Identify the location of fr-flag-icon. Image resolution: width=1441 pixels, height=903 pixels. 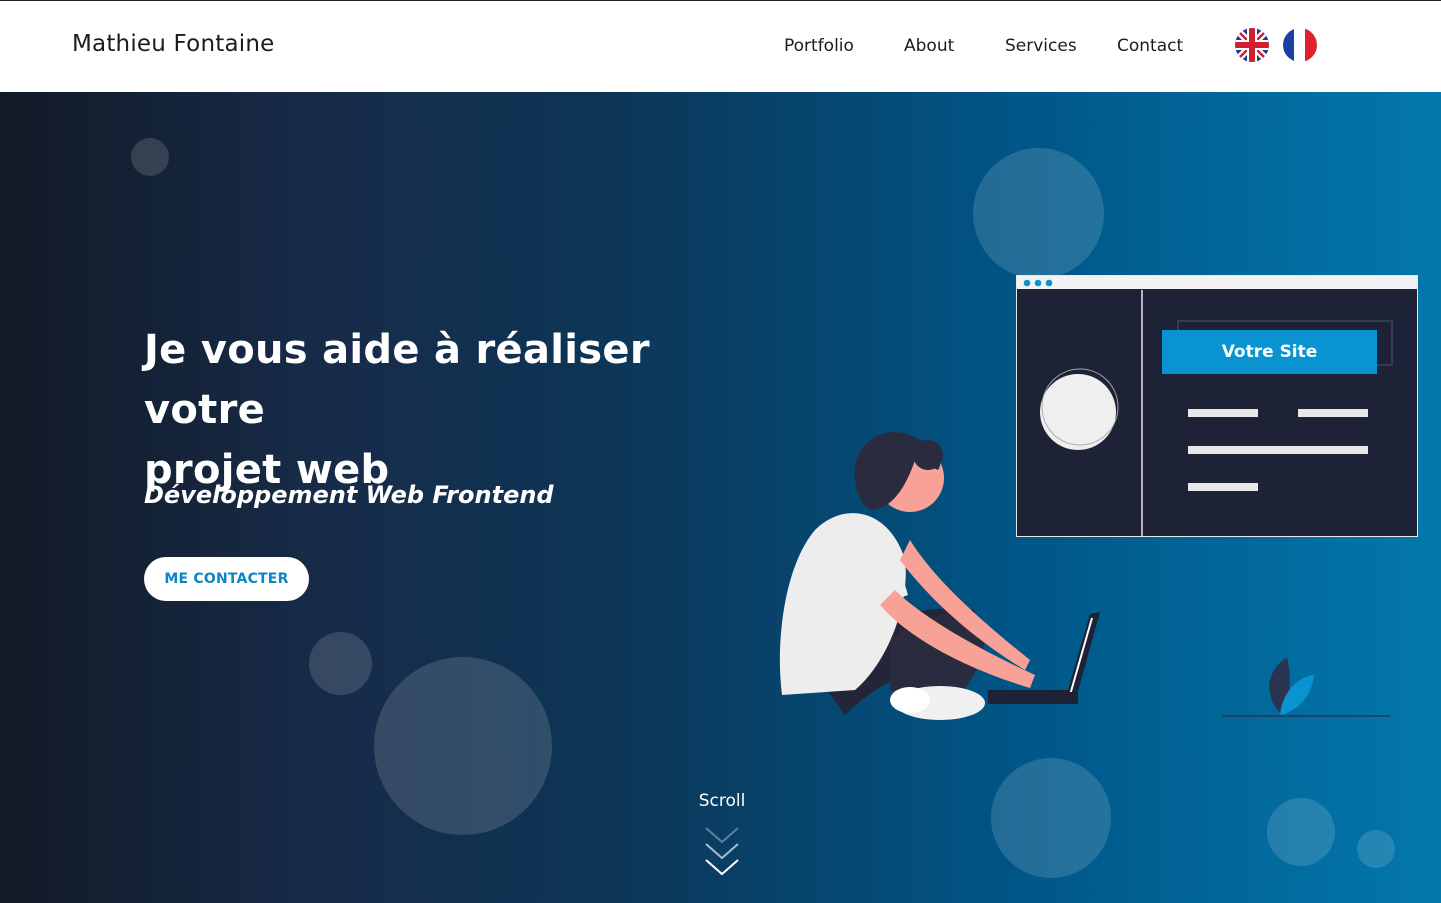
(1300, 45).